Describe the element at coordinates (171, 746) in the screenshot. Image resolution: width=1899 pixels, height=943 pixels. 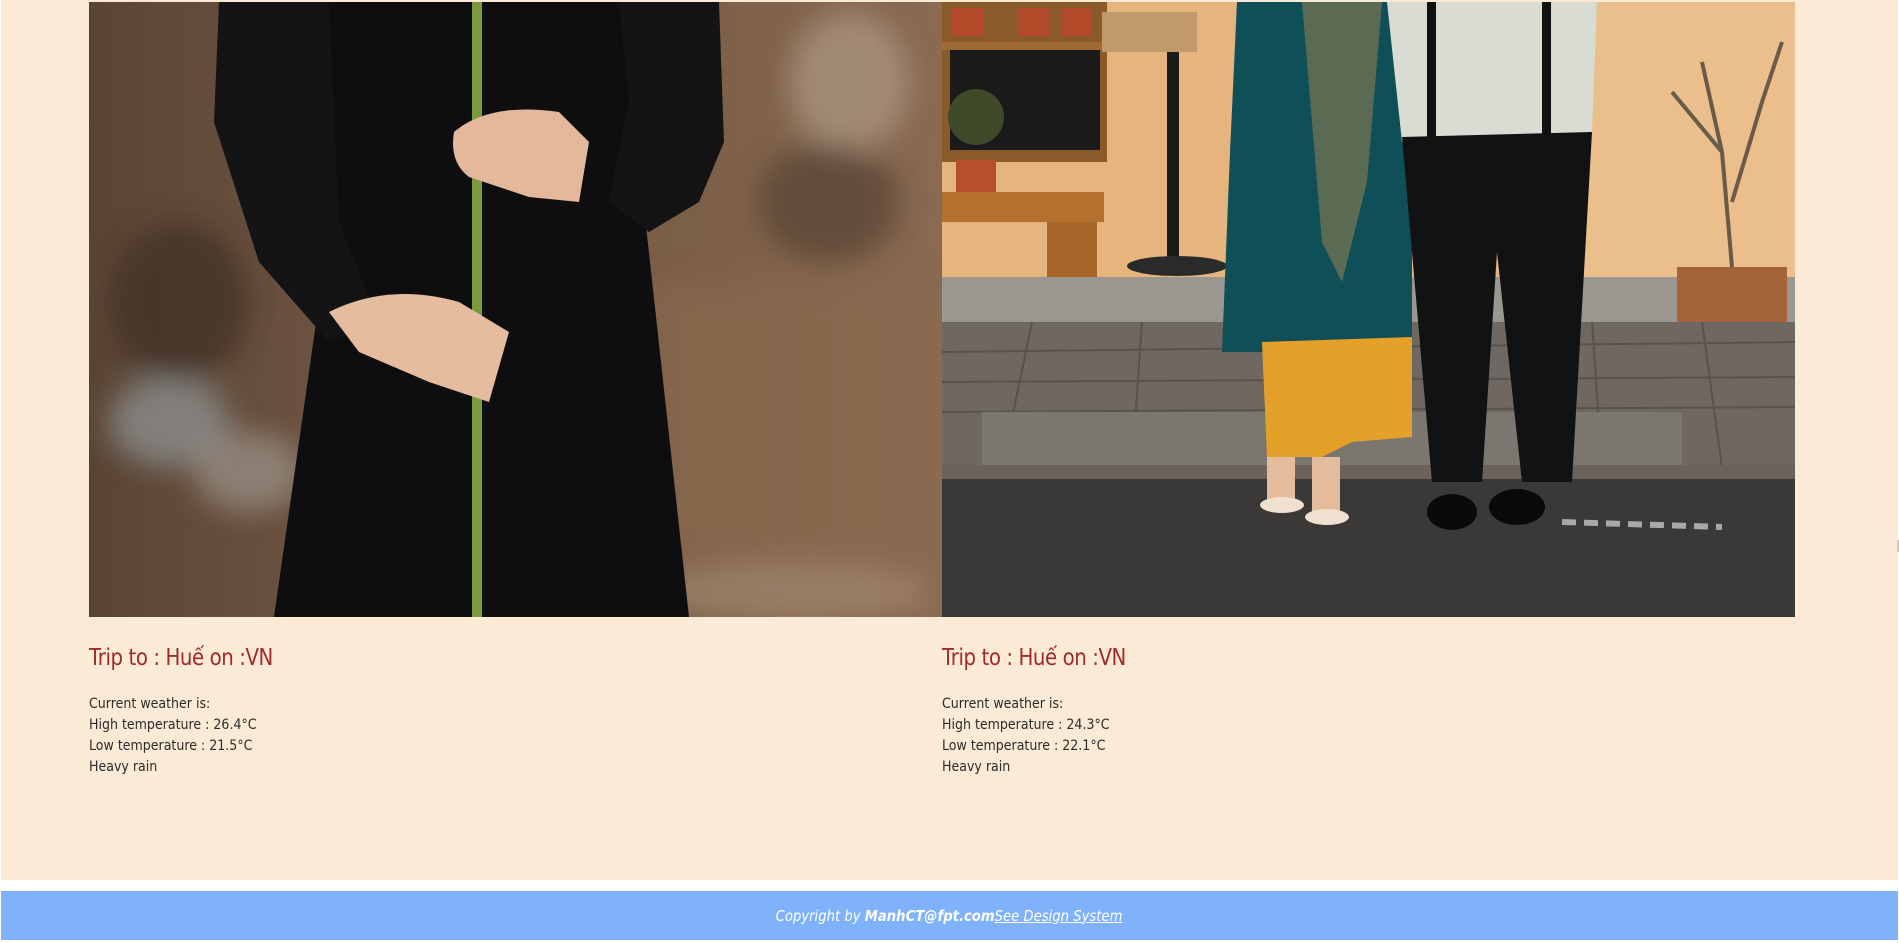
I see `low-temperature: Low temperature : 21.5°C` at that location.